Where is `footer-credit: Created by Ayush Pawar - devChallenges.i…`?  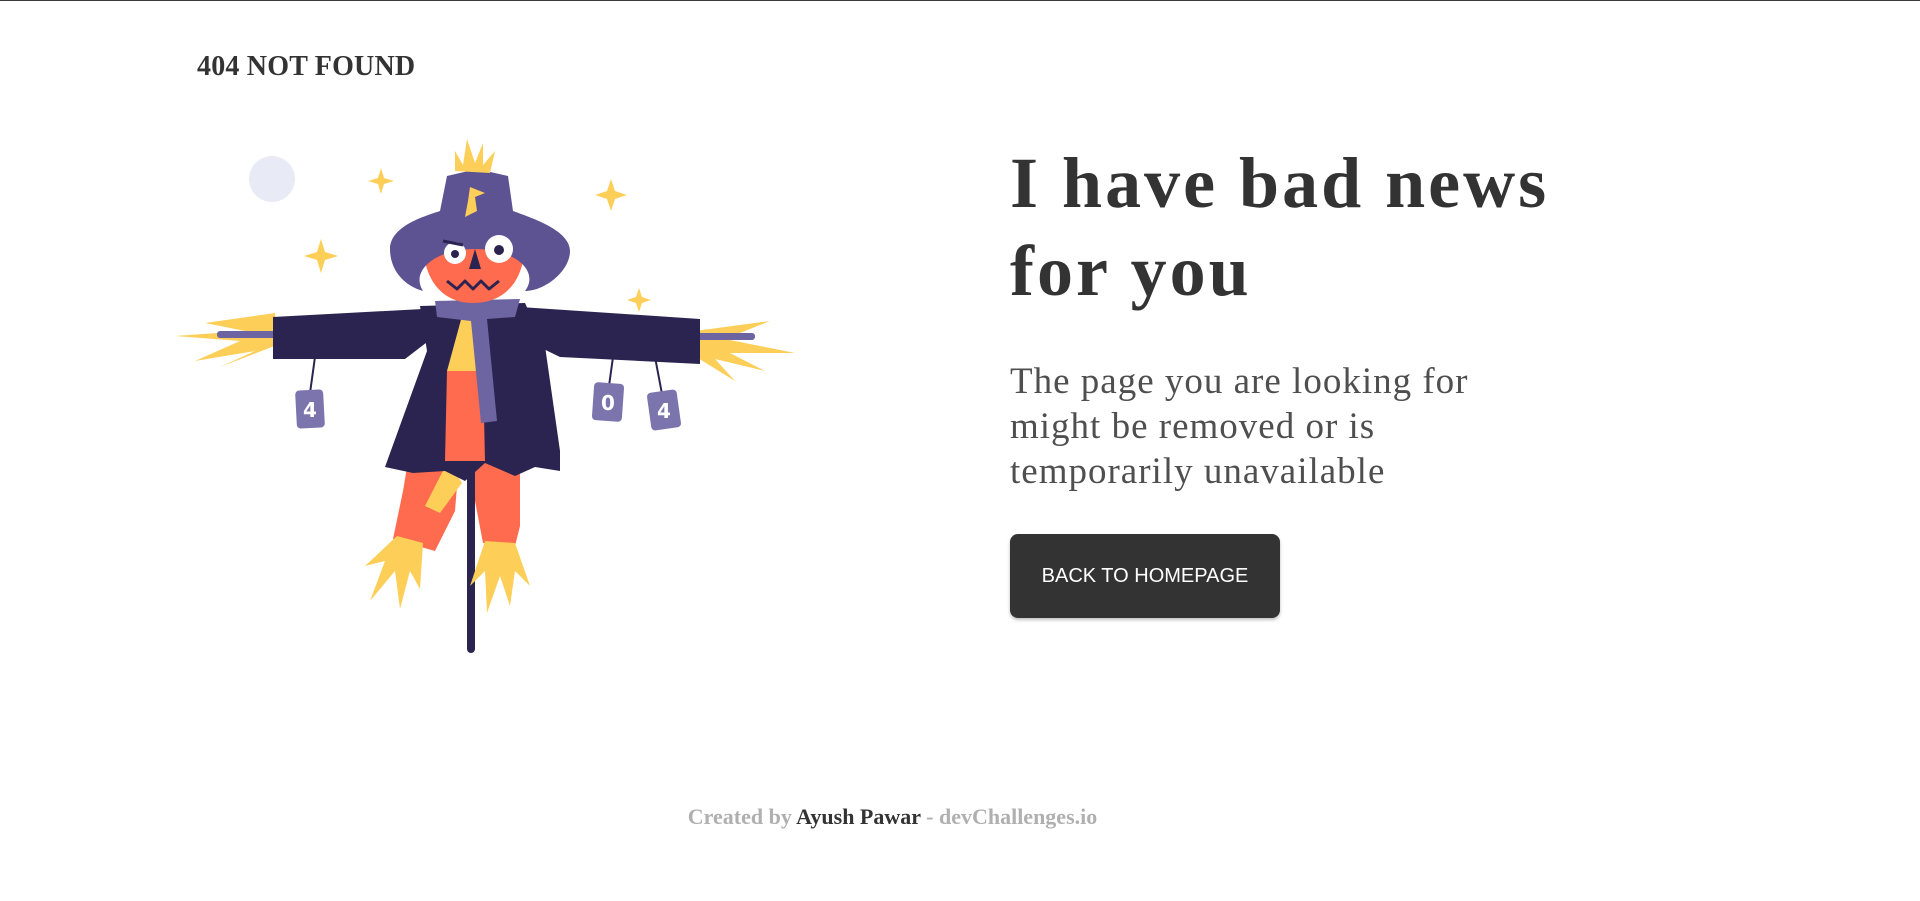 footer-credit: Created by Ayush Pawar - devChallenges.i… is located at coordinates (892, 817).